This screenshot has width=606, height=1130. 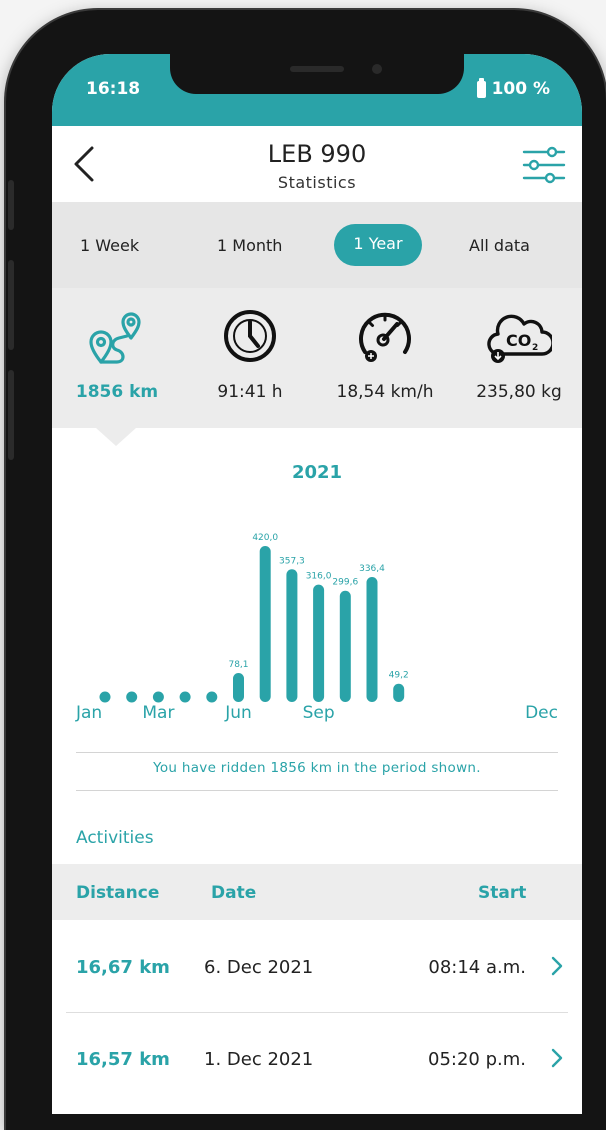 I want to click on chart-bar-may, so click(x=212, y=697).